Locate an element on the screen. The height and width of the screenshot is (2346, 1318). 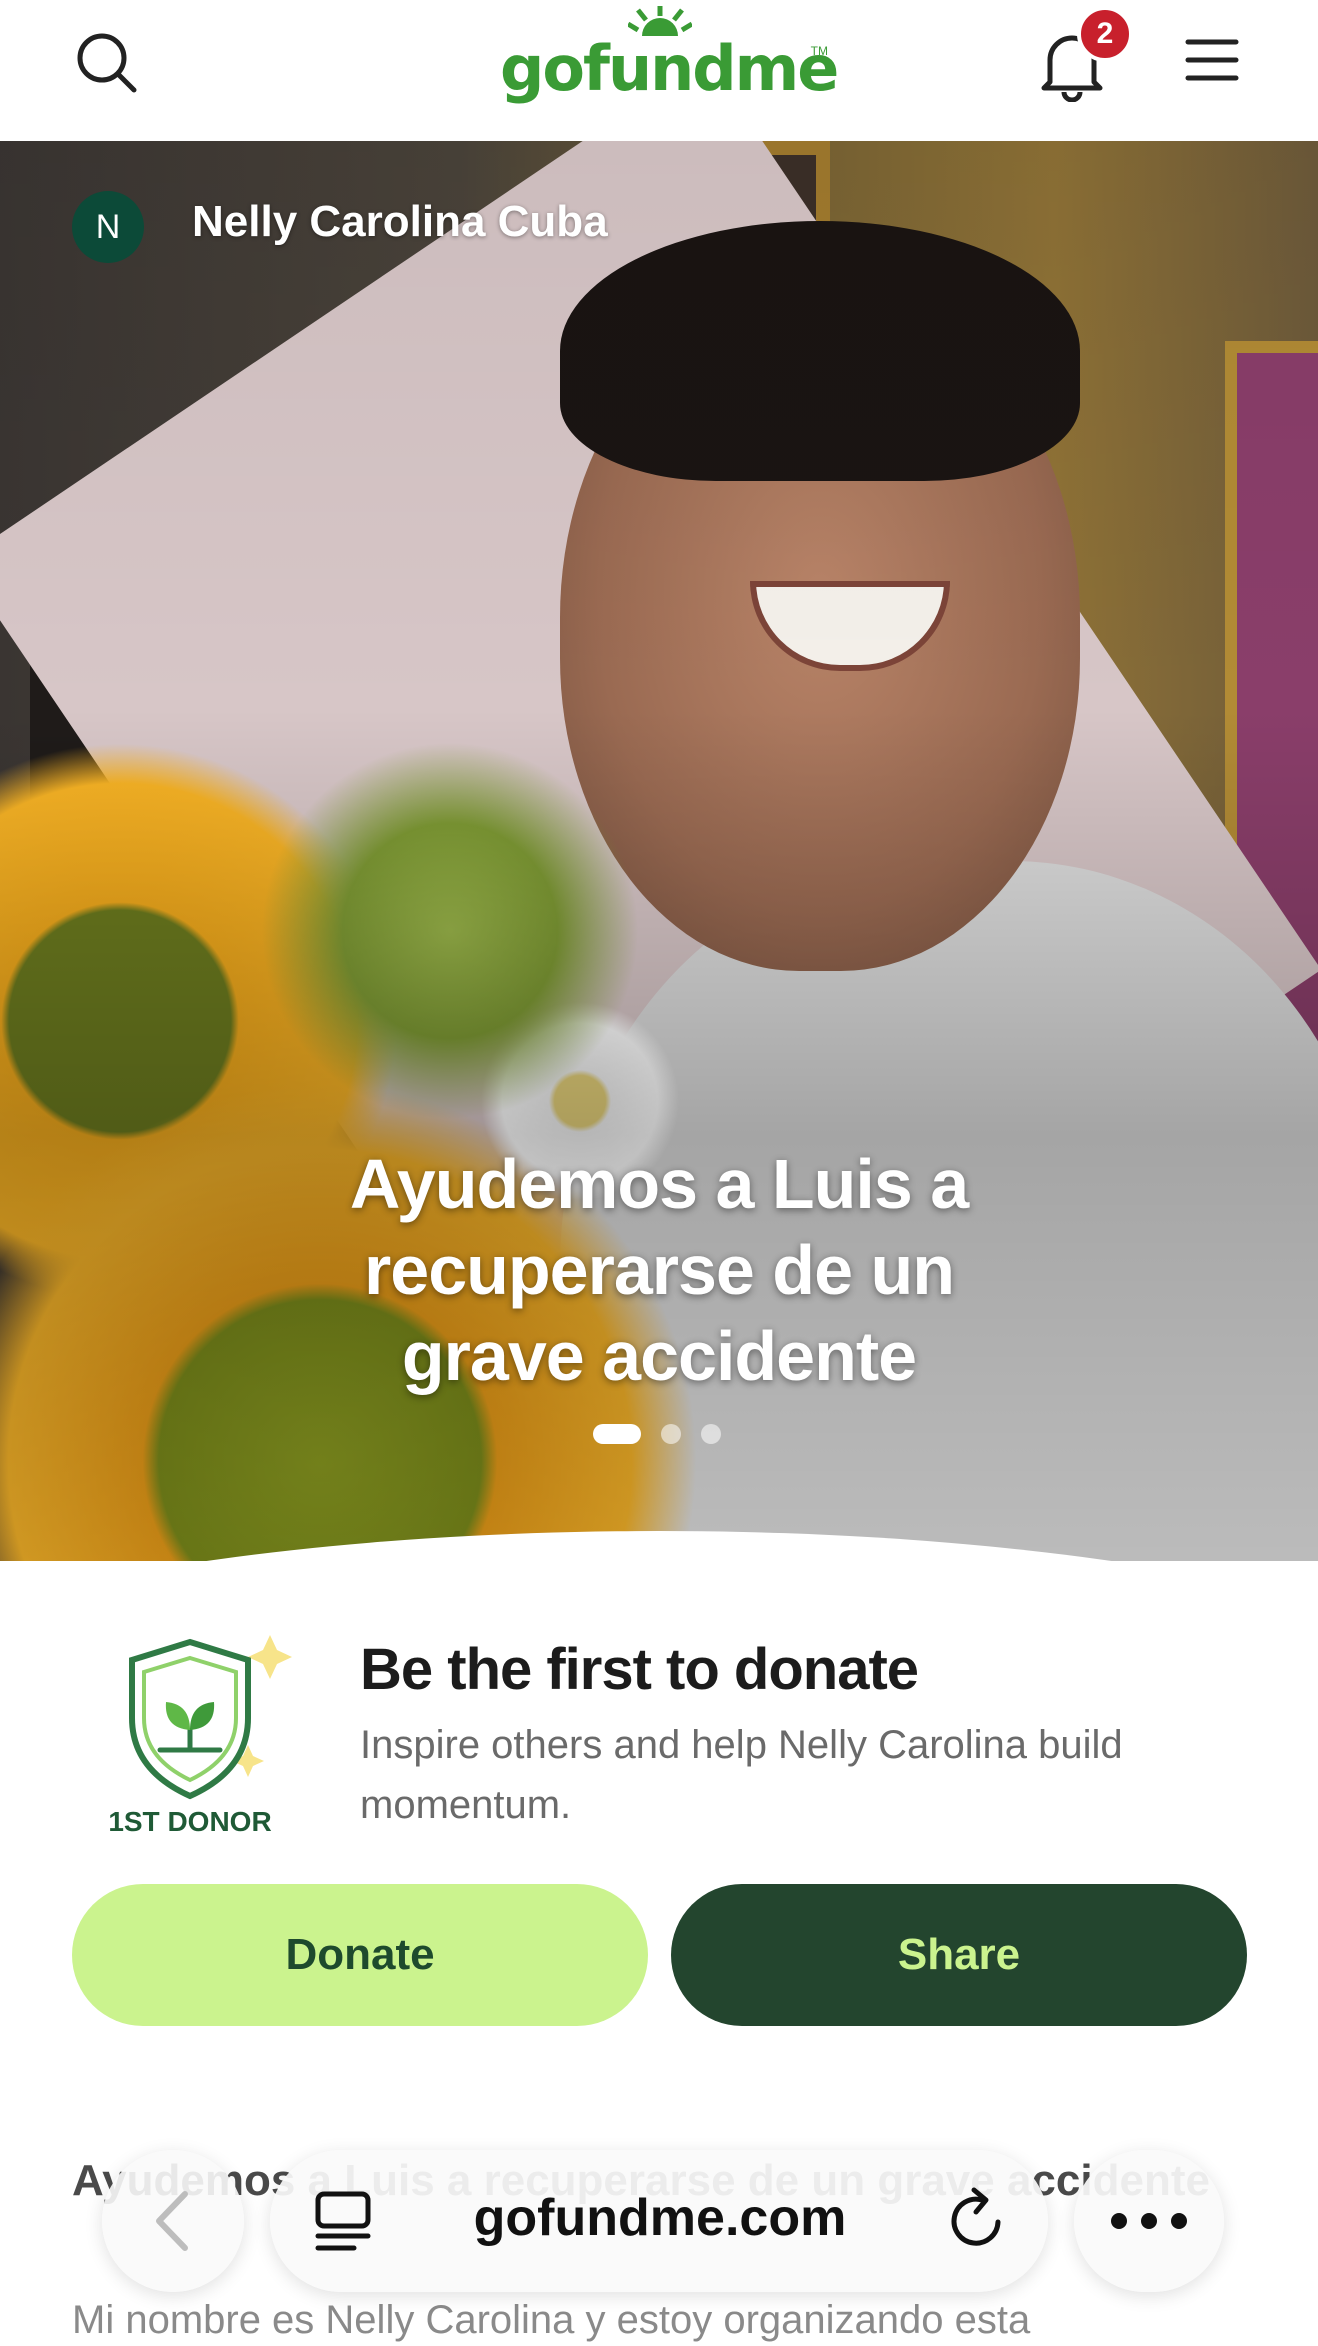
gofundme-logo: gofundme TM is located at coordinates (669, 60).